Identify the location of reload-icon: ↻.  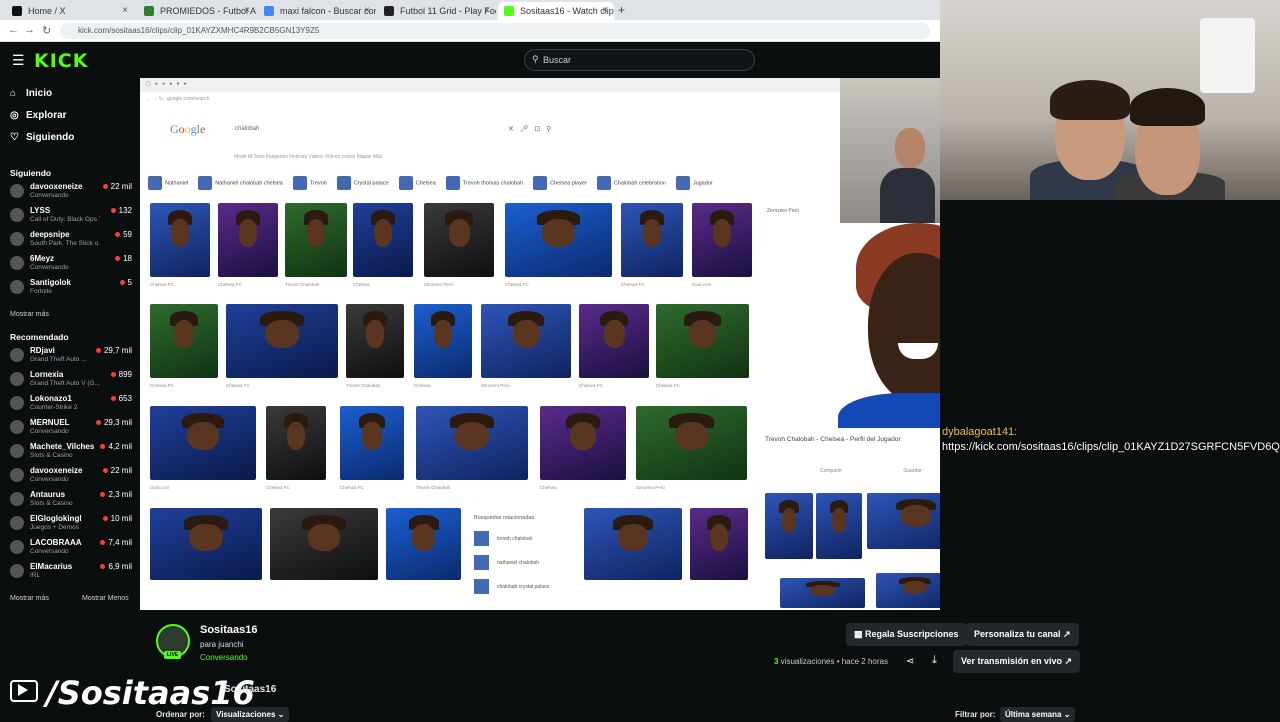
(46, 30).